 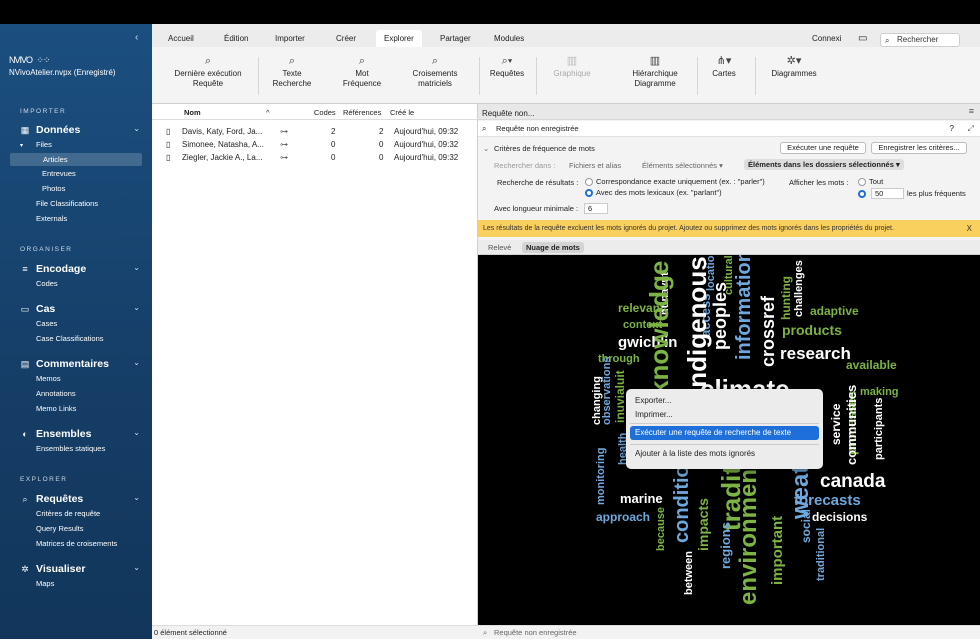 I want to click on word-cloud-word: products, so click(x=812, y=330).